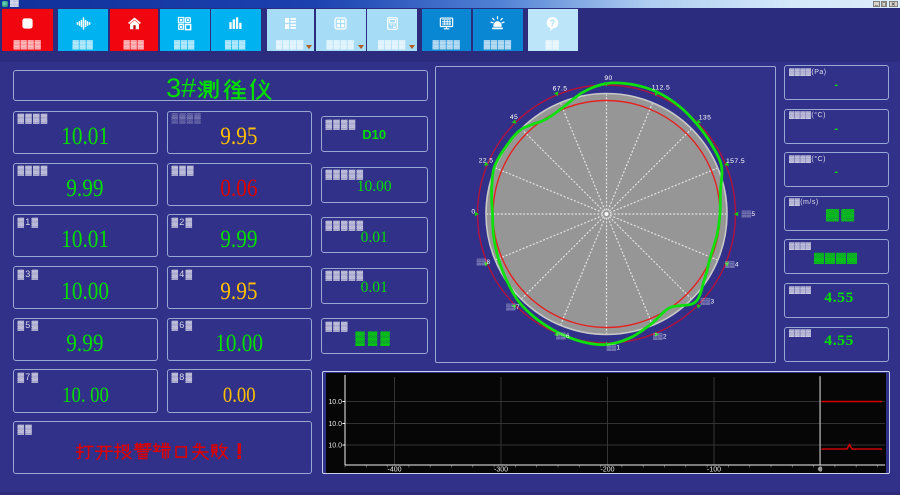  I want to click on svg-text: ▒▒8, so click(484, 262).